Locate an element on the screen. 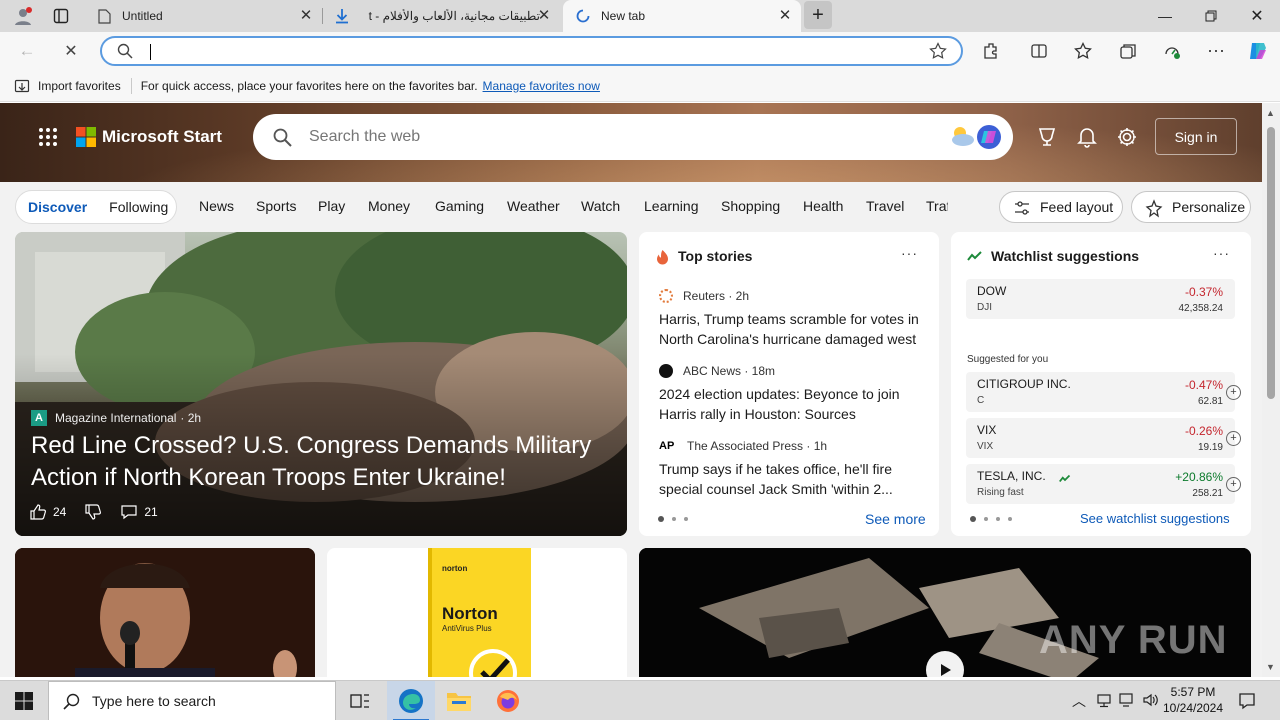  tab-download-page: تطبيقات مجانية، الألعاب والأفلام - t ✕ is located at coordinates (442, 16).